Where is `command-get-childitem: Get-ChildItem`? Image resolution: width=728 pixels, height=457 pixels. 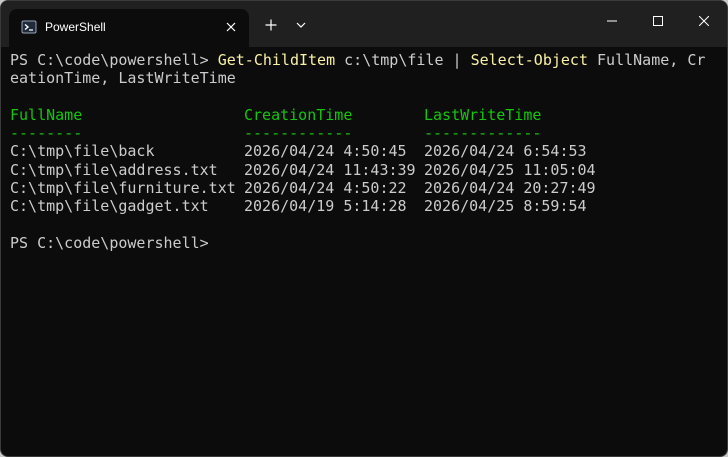 command-get-childitem: Get-ChildItem is located at coordinates (276, 60).